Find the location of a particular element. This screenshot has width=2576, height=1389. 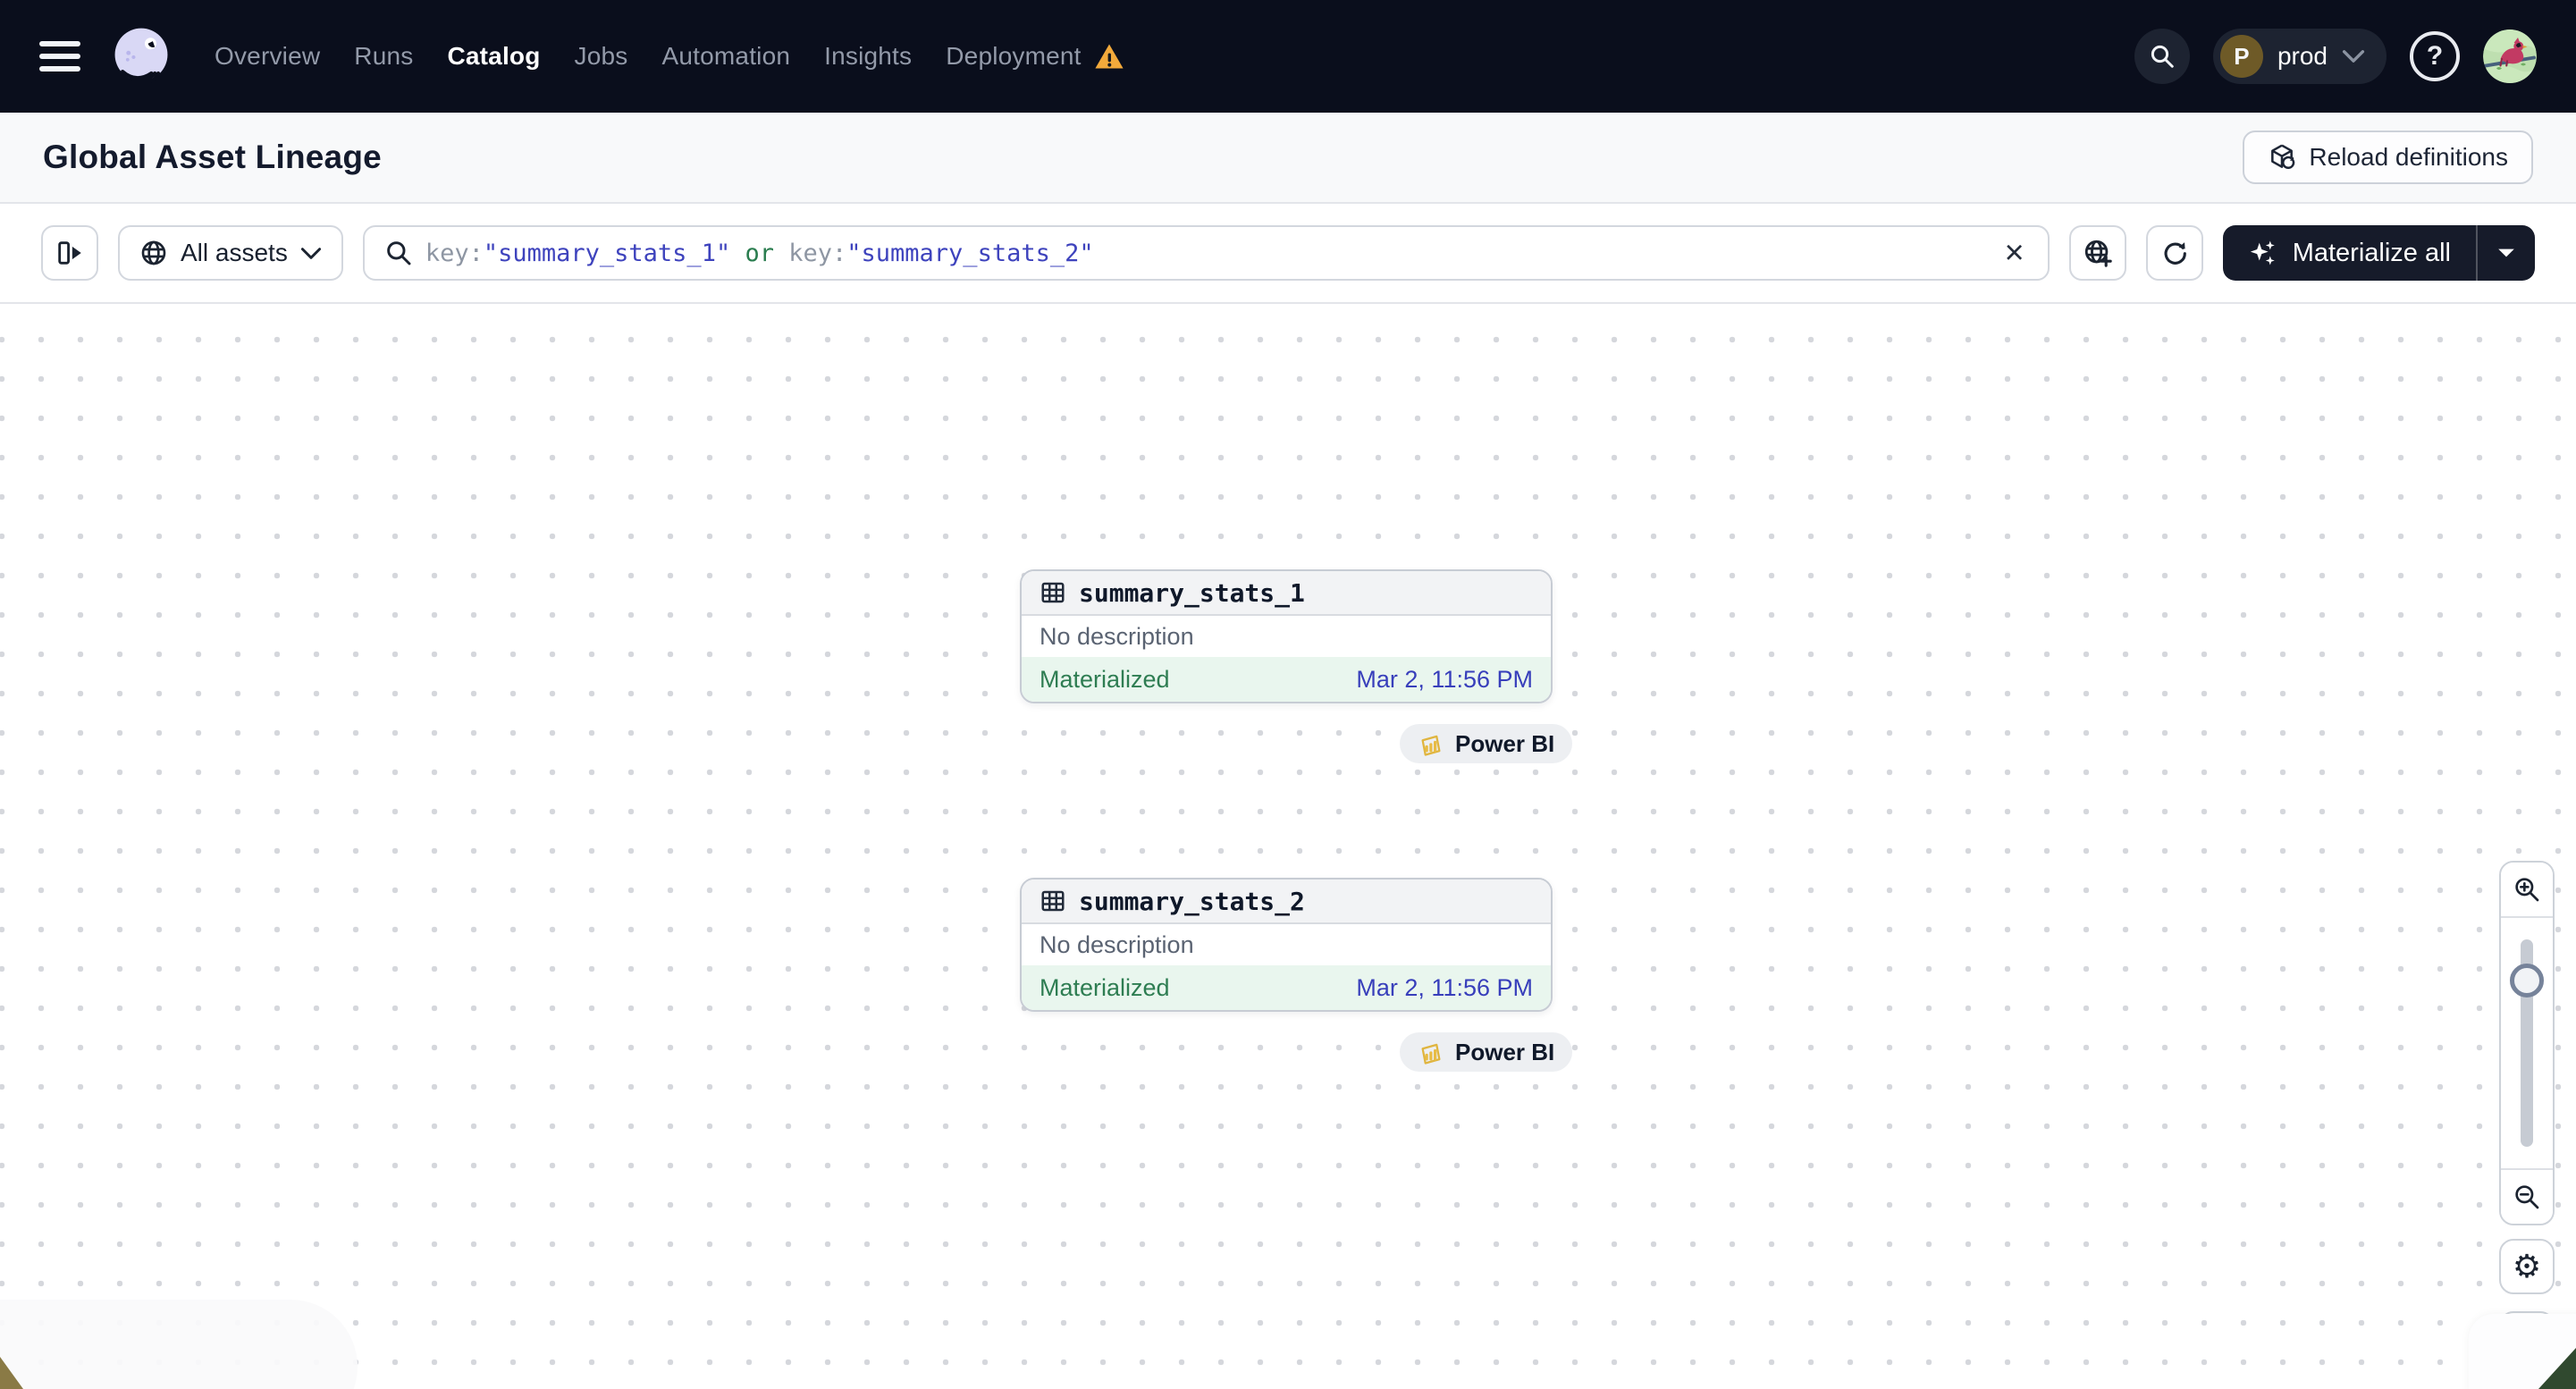

reload-definitions-icon is located at coordinates (2283, 157).